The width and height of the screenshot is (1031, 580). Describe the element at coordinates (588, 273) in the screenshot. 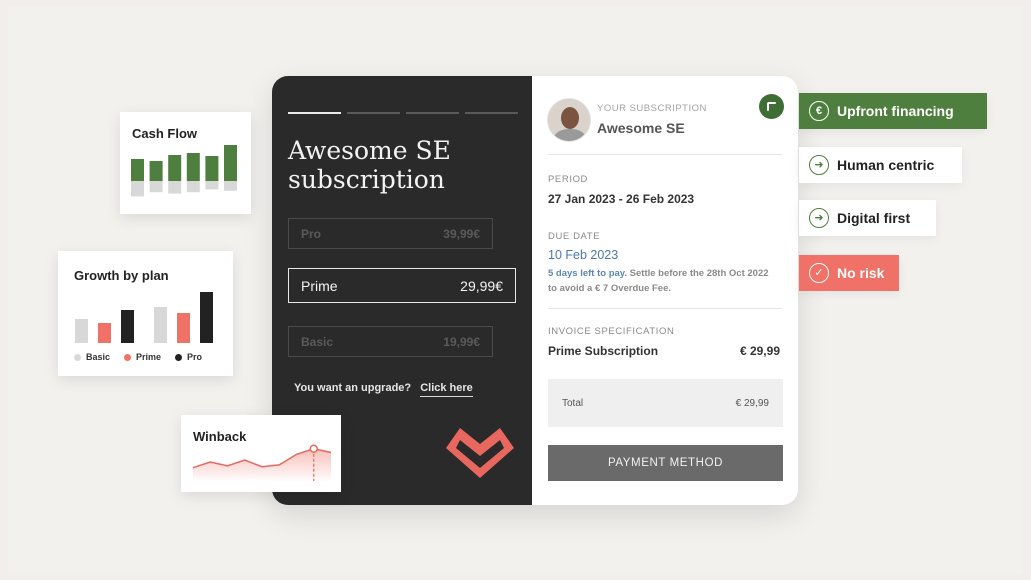

I see `due-note-highlight: 5 days left to pay.` at that location.